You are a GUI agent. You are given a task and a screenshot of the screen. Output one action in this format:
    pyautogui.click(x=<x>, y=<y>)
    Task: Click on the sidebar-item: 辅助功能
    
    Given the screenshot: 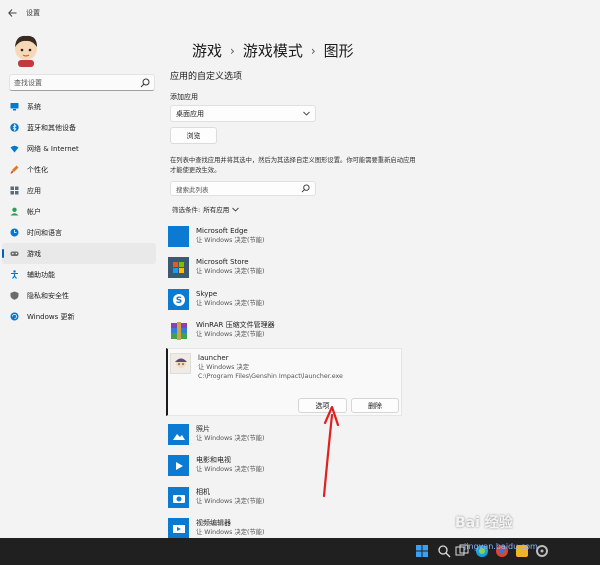 What is the action you would take?
    pyautogui.click(x=79, y=274)
    